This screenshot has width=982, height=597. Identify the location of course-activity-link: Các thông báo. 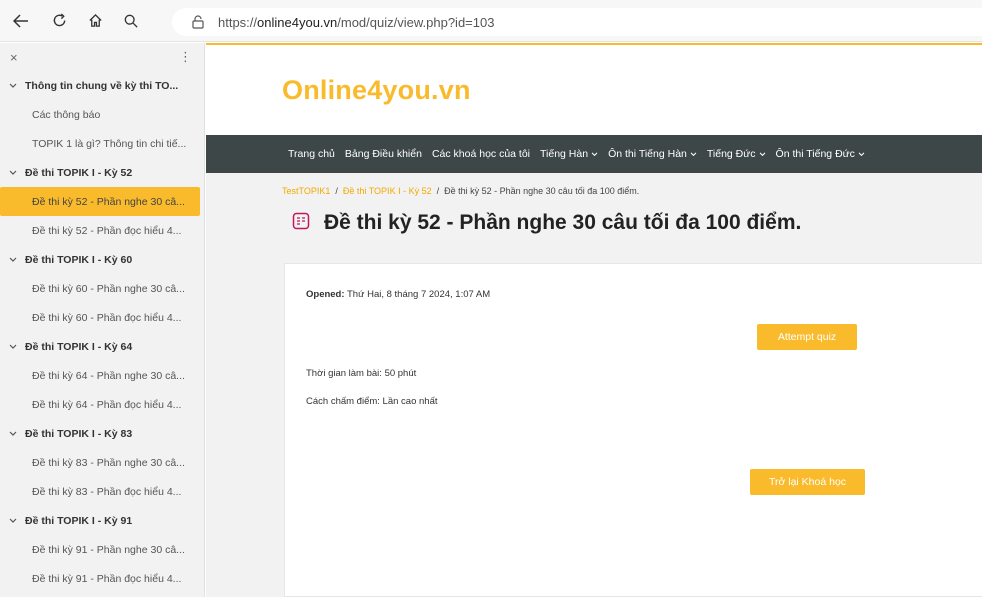
(102, 114).